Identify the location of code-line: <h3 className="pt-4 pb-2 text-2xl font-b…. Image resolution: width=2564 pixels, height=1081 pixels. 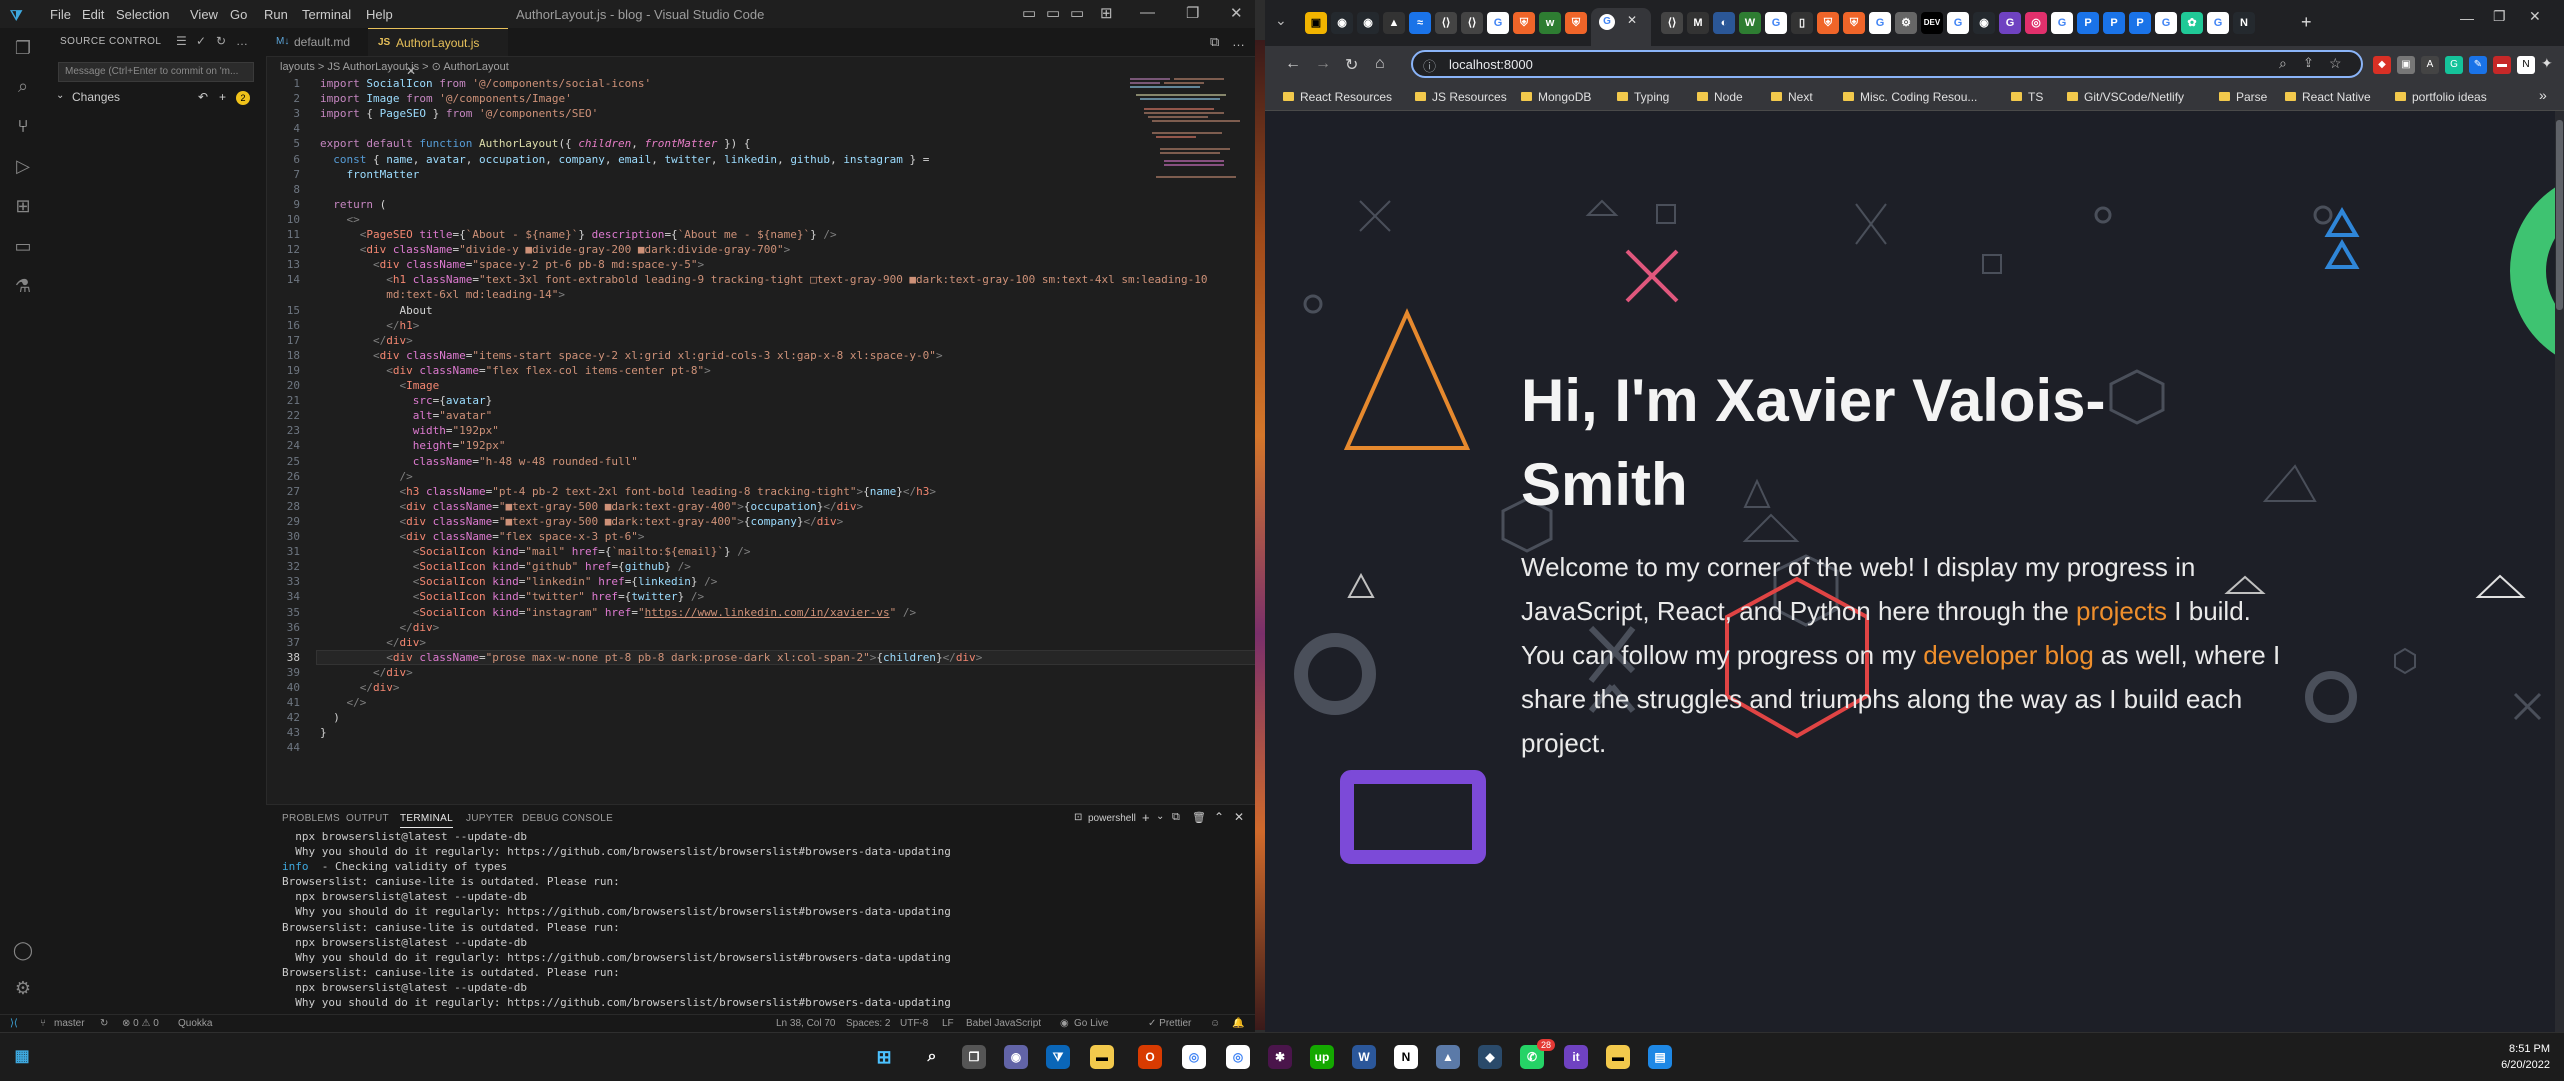
(627, 491).